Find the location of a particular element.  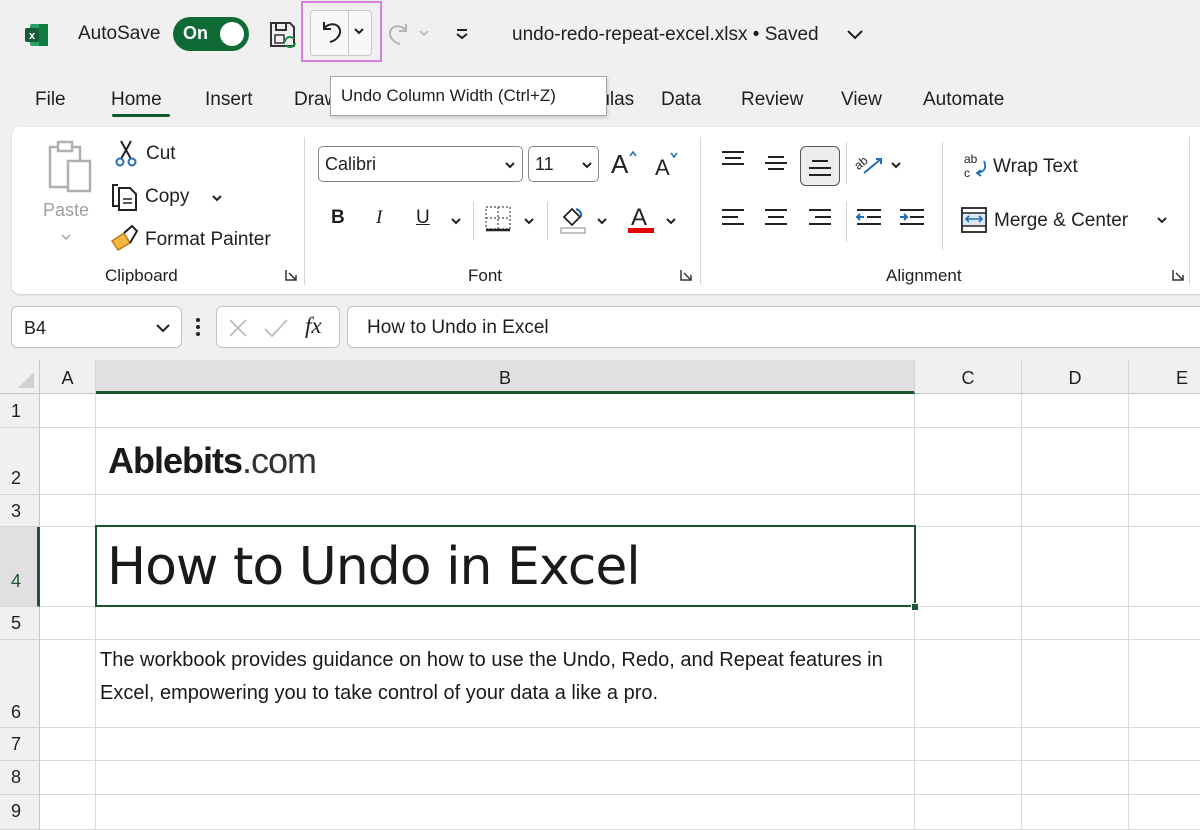

column-header-a: A is located at coordinates (68, 377).